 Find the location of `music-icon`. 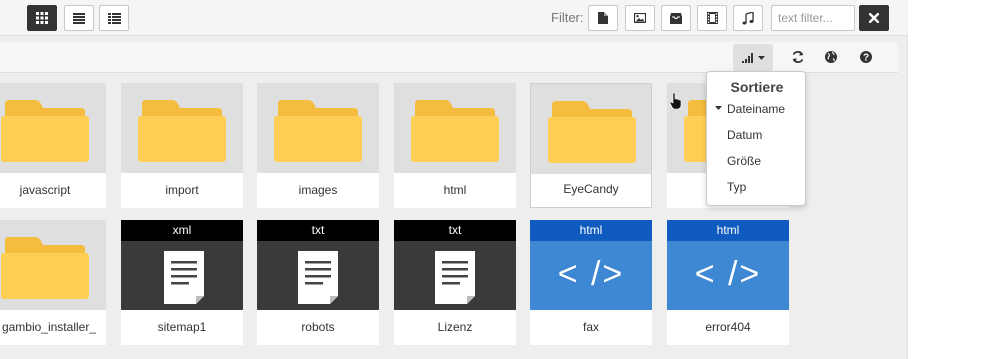

music-icon is located at coordinates (748, 17).